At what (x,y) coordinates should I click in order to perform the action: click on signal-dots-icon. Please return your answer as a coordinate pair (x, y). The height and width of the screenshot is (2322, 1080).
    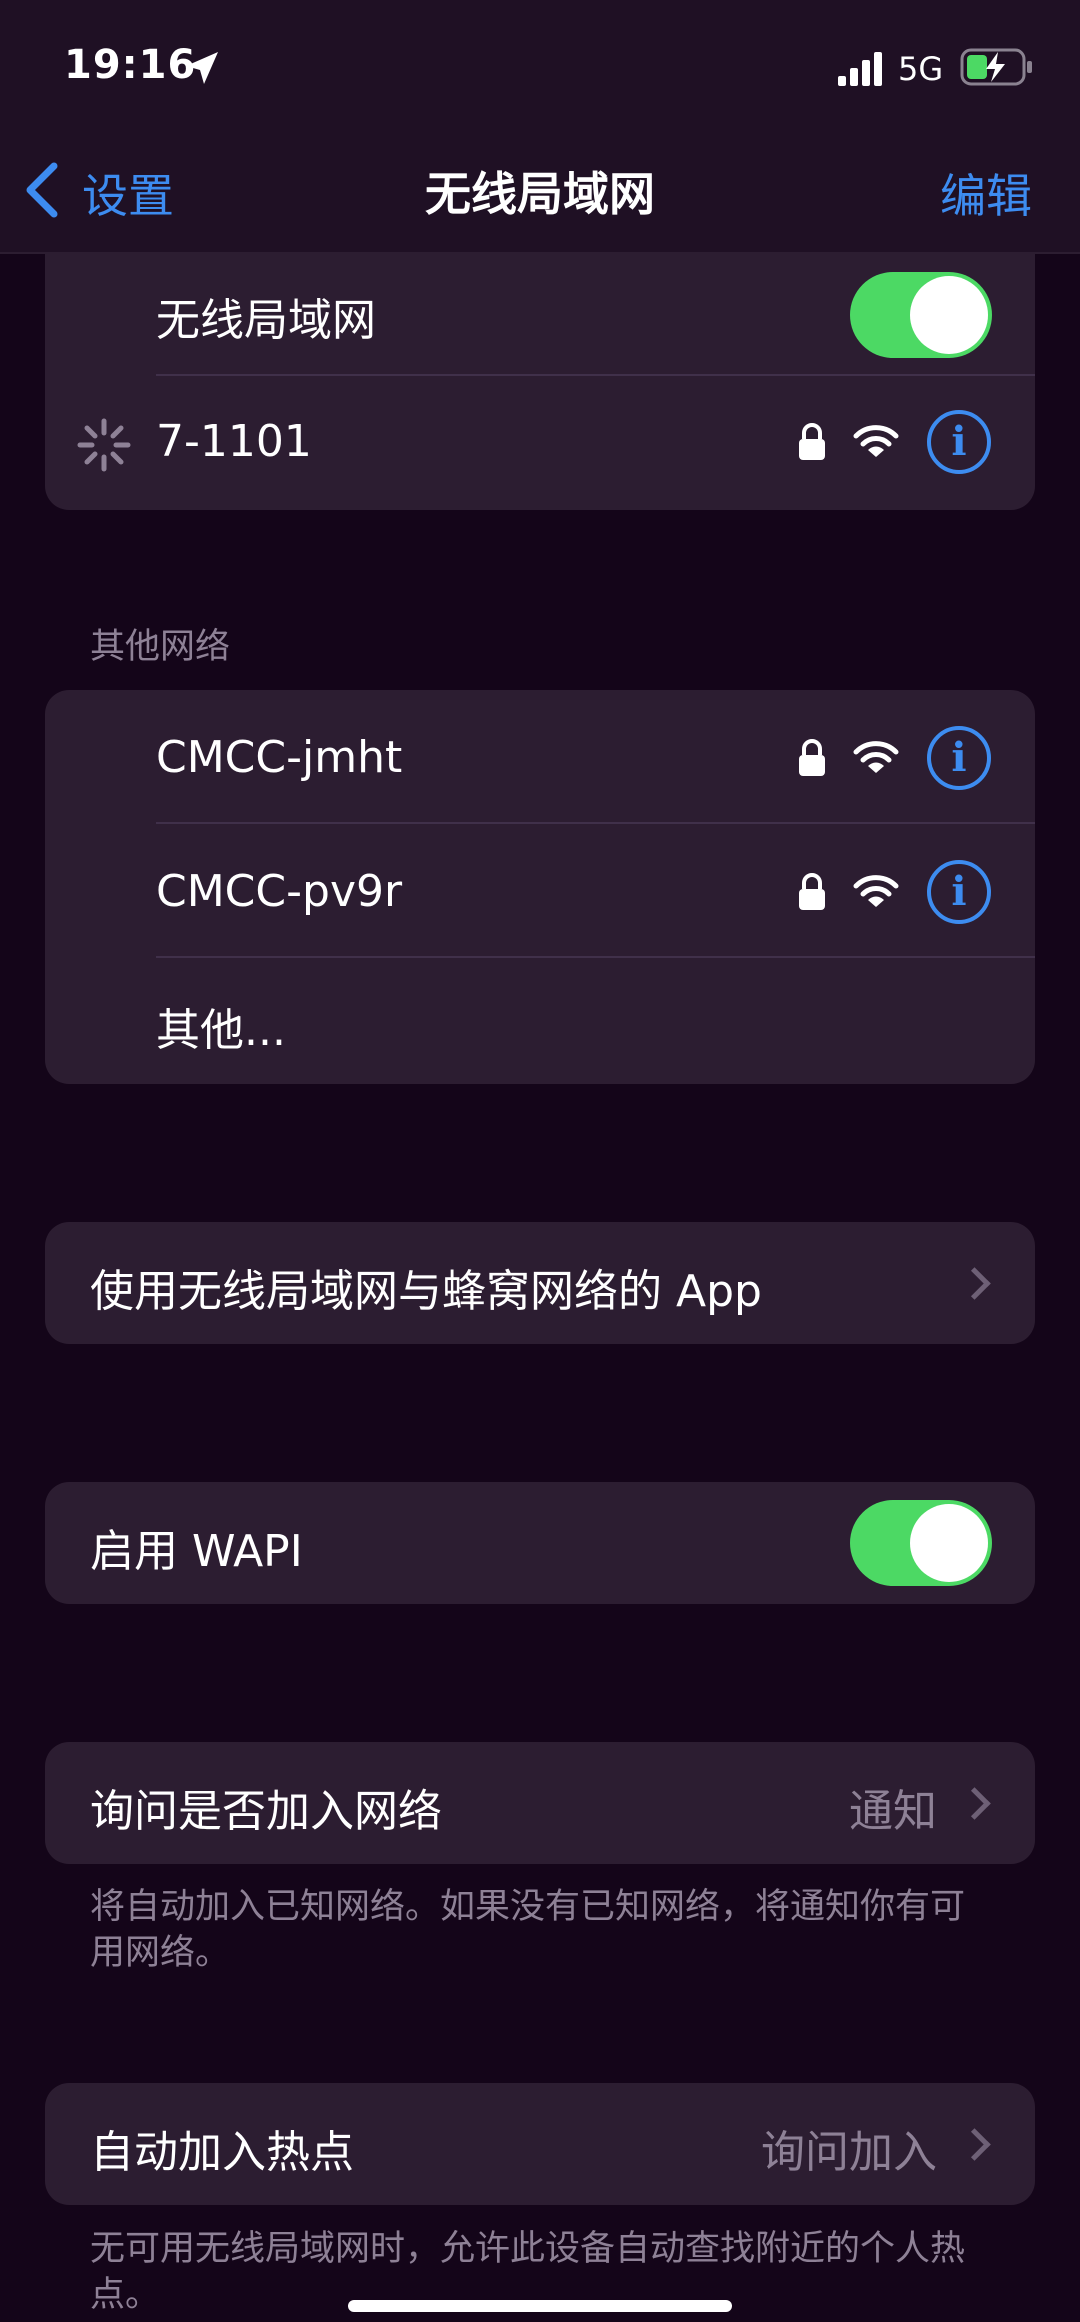
    Looking at the image, I should click on (860, 69).